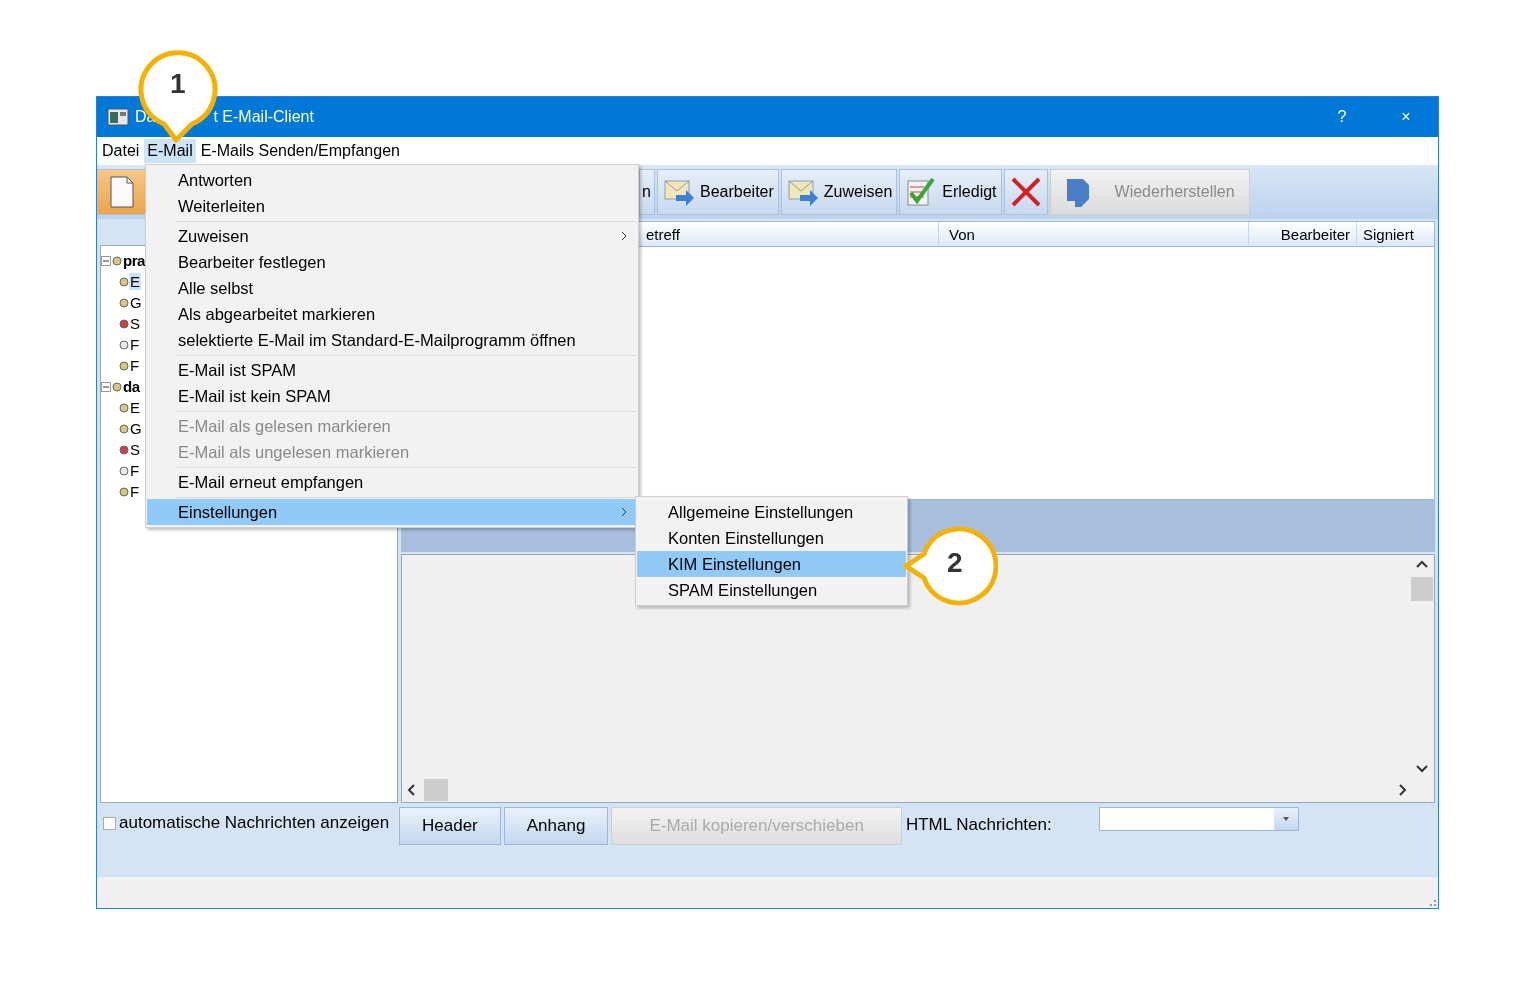 This screenshot has height=1006, width=1536. What do you see at coordinates (556, 826) in the screenshot?
I see `action-button: Anhang` at bounding box center [556, 826].